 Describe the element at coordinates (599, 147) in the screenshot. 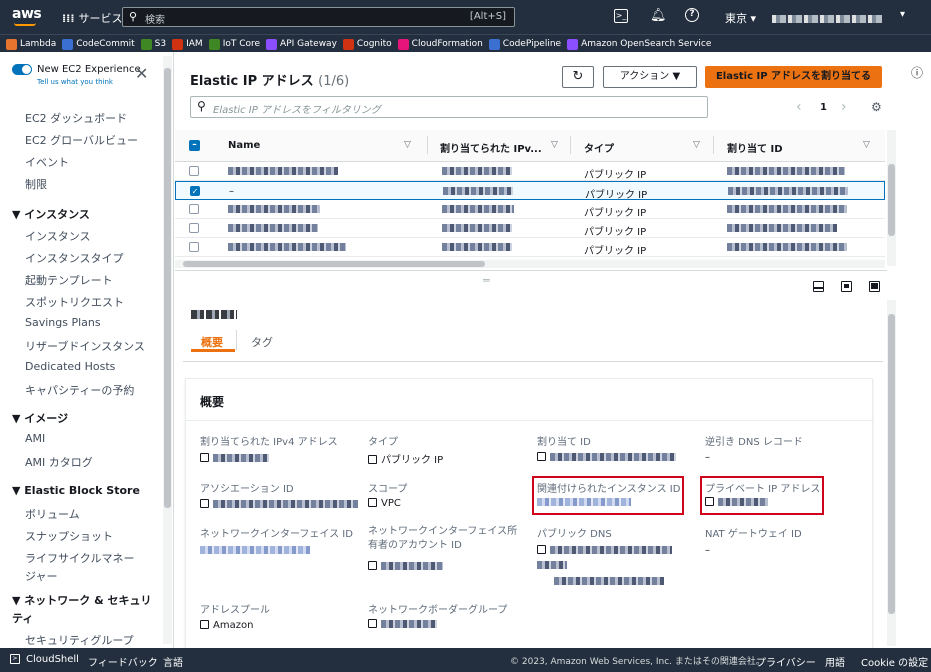

I see `column-header-type: タイプ` at that location.